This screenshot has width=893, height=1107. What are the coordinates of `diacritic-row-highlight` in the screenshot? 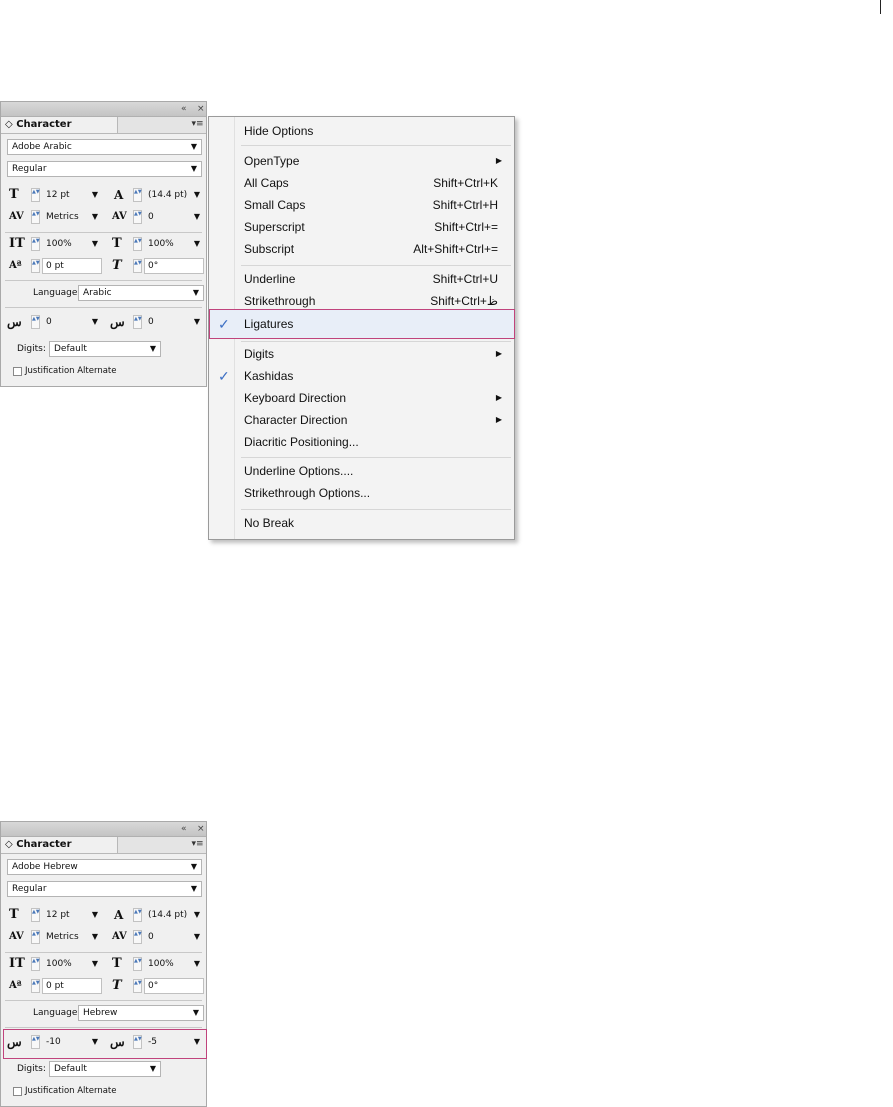 It's located at (105, 1044).